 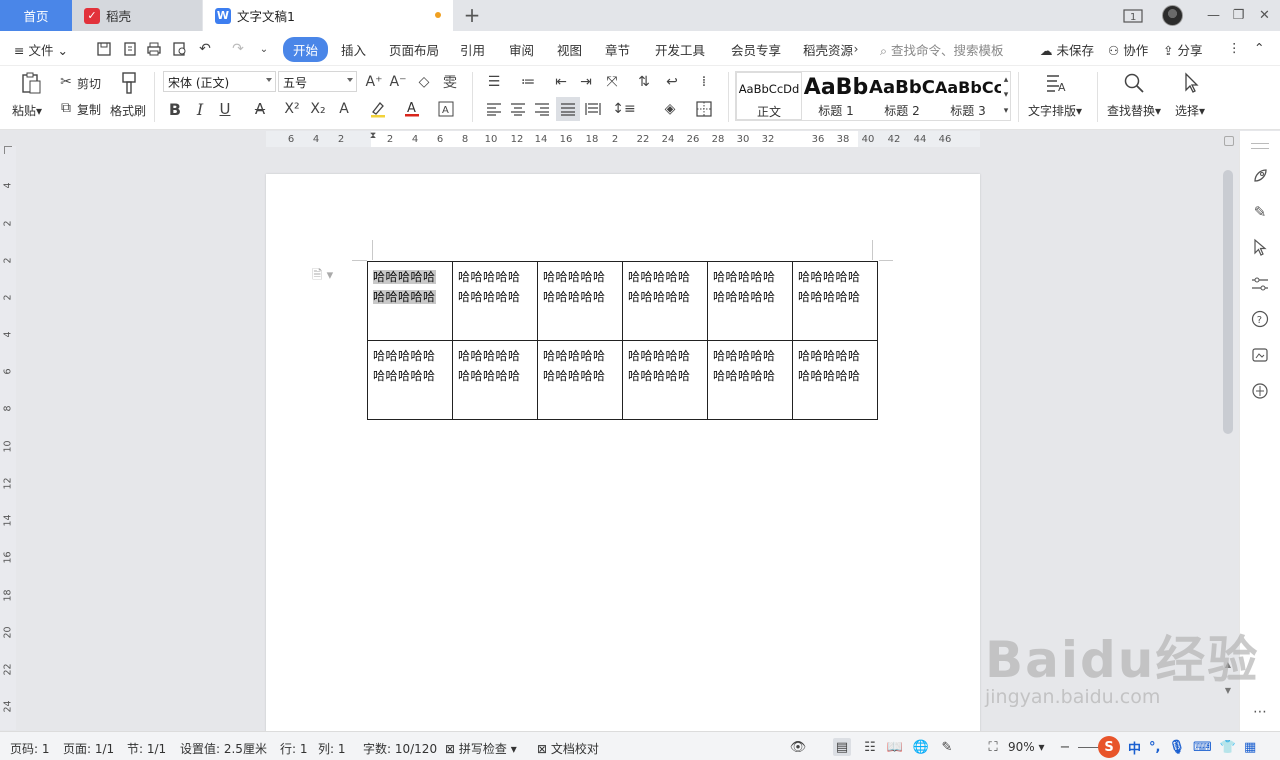 I want to click on sogou-ime-icon: S, so click(x=1109, y=747).